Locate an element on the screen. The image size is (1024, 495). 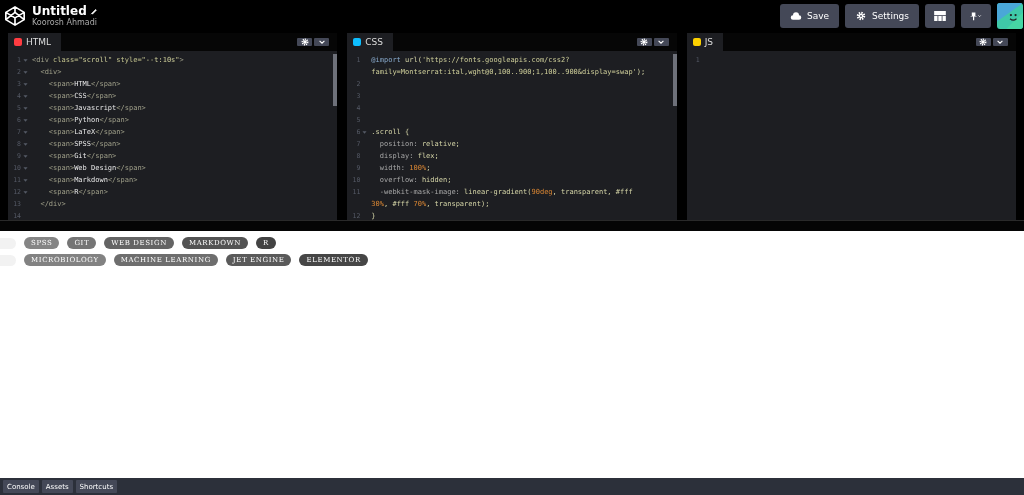
cube-logo-icon is located at coordinates (15, 15).